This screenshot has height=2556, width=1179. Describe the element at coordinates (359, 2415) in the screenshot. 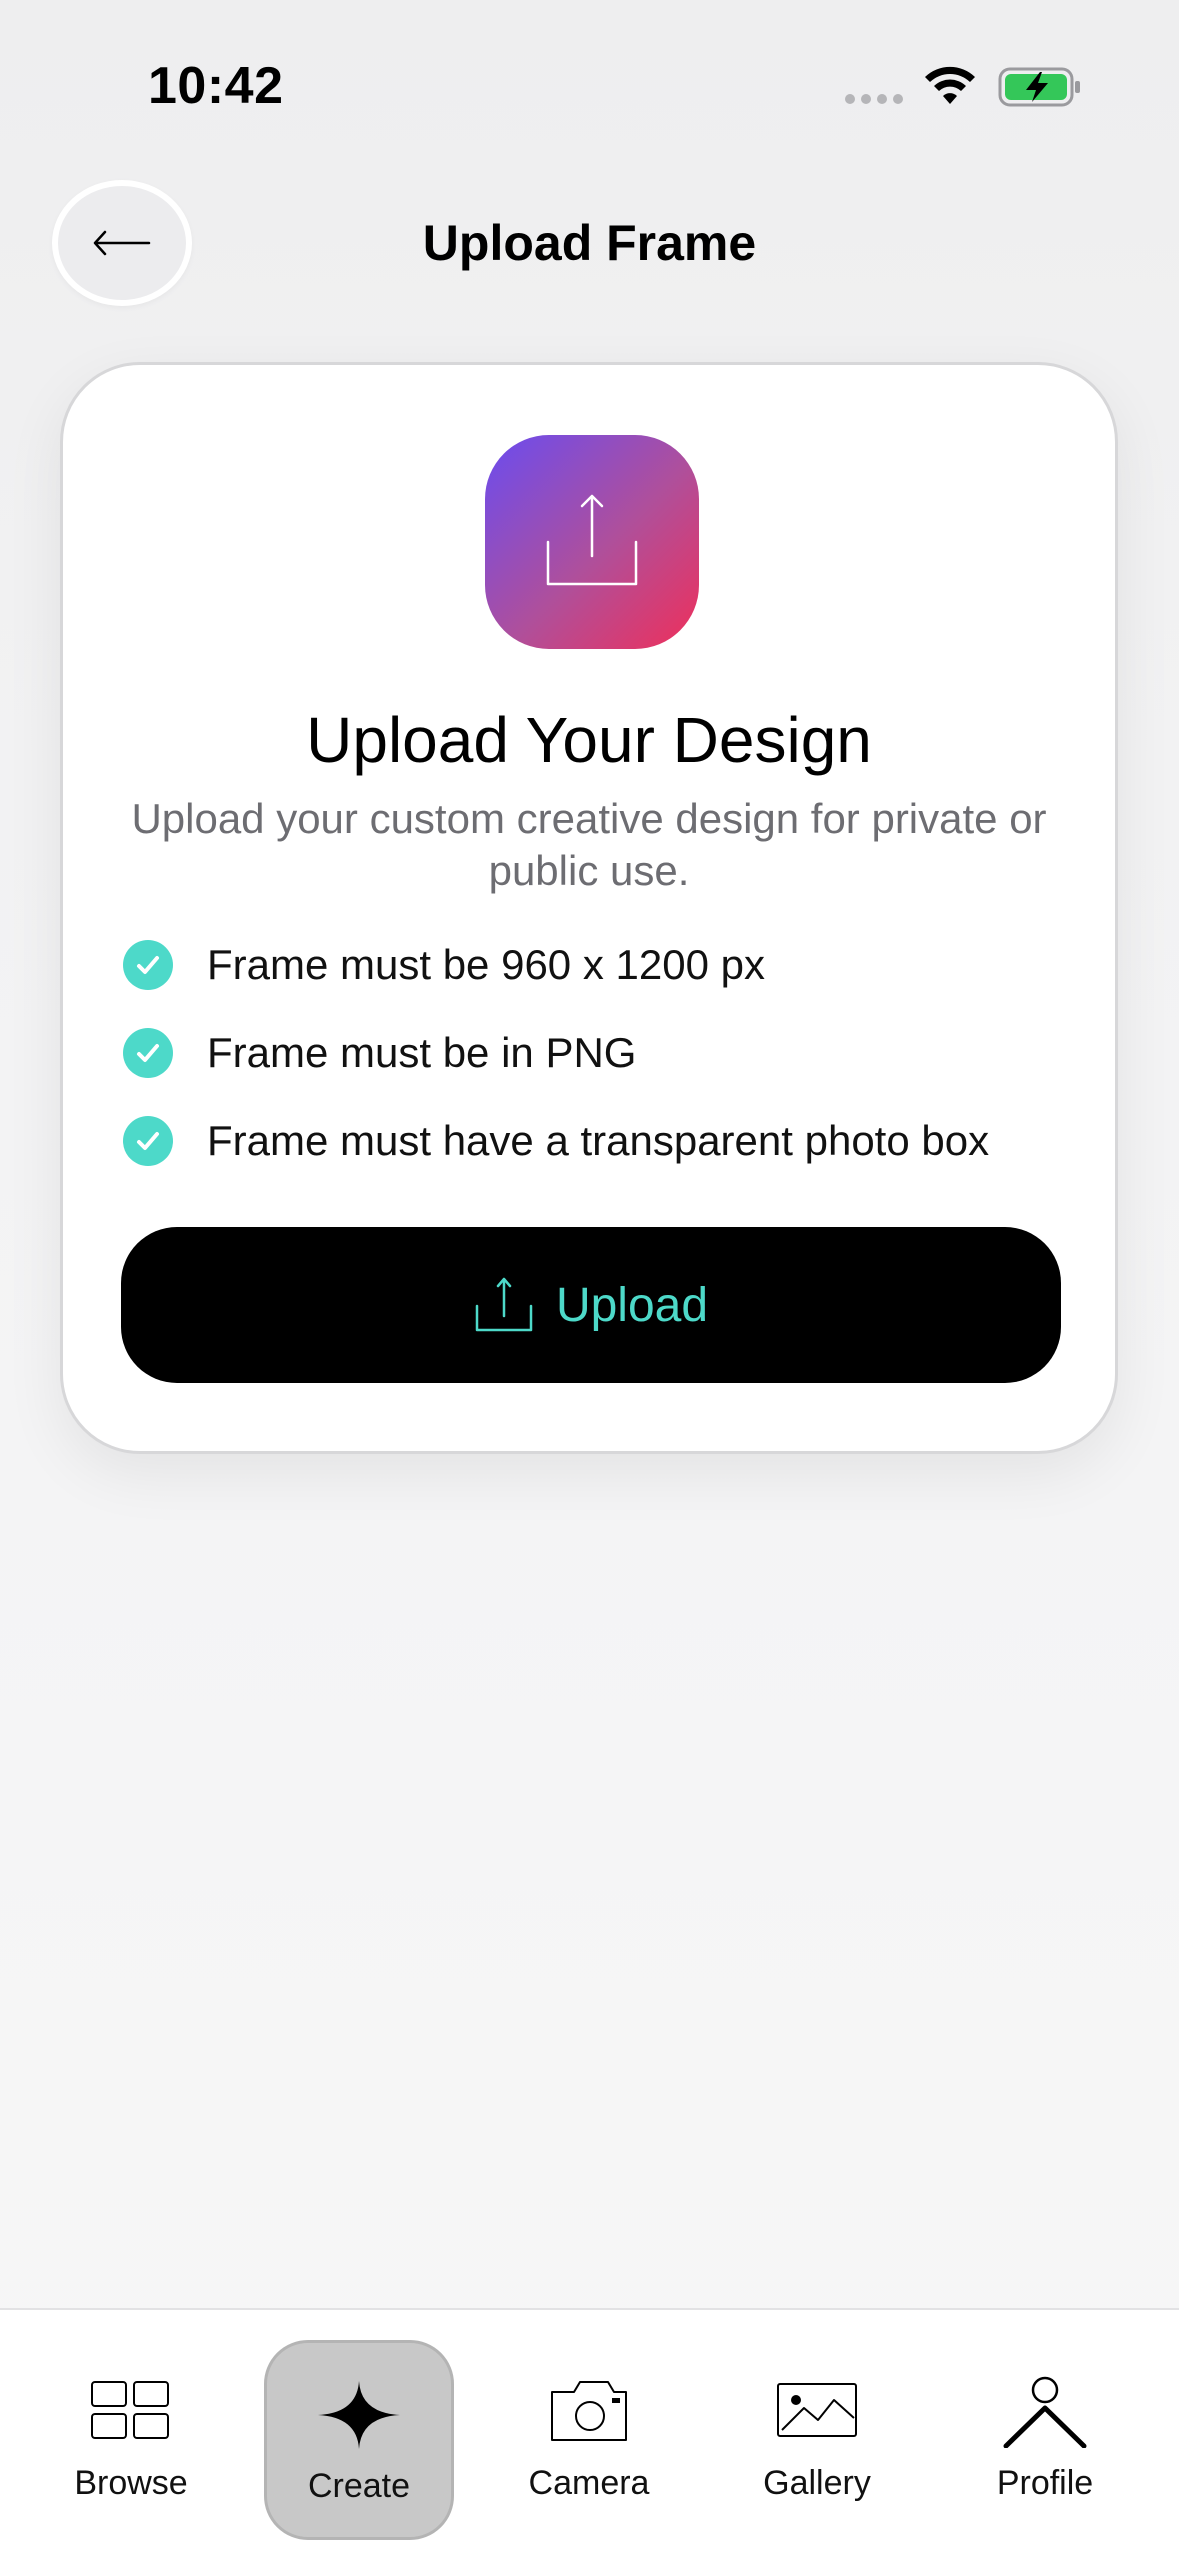

I see `plus-icon` at that location.